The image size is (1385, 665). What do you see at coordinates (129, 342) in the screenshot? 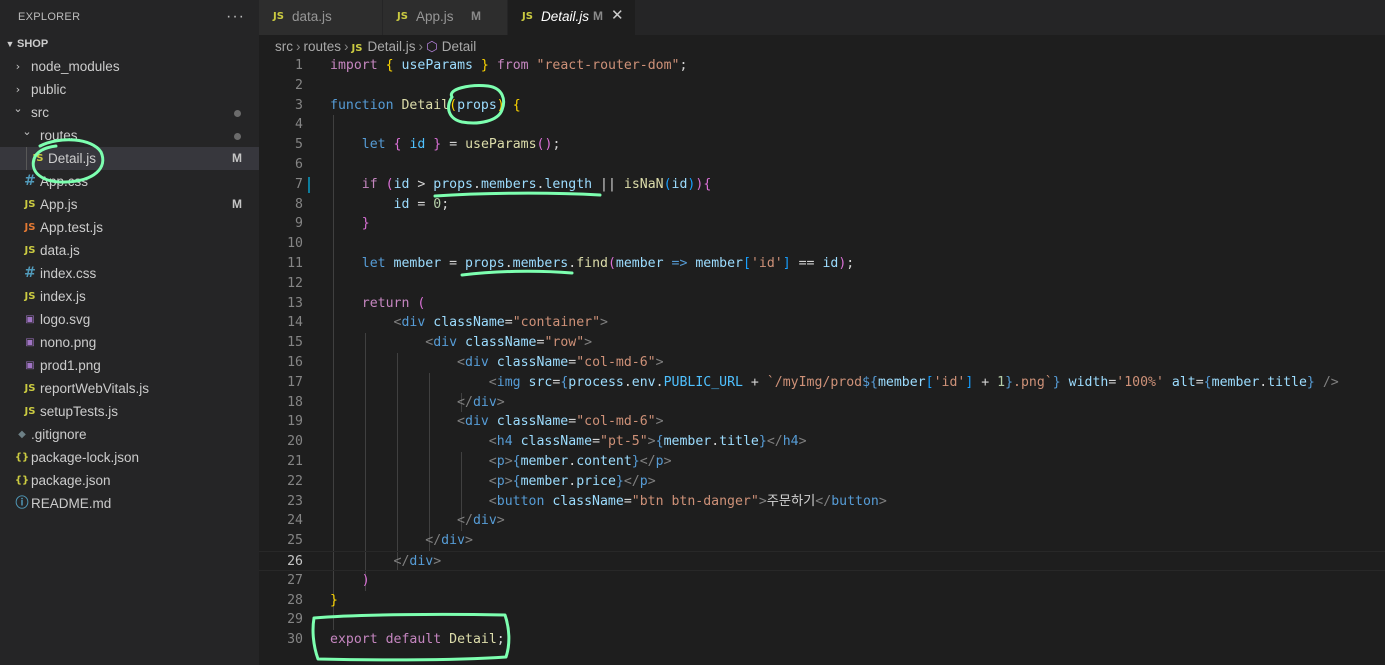
I see `file-nono-png: ▣ nono.png` at bounding box center [129, 342].